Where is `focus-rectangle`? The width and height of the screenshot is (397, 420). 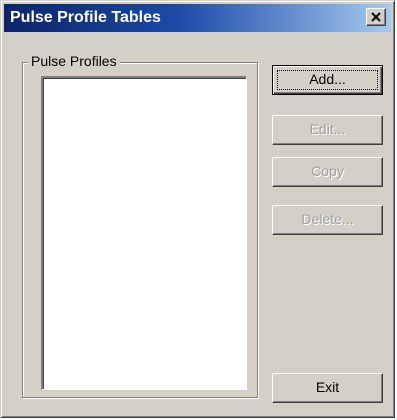 focus-rectangle is located at coordinates (327, 80).